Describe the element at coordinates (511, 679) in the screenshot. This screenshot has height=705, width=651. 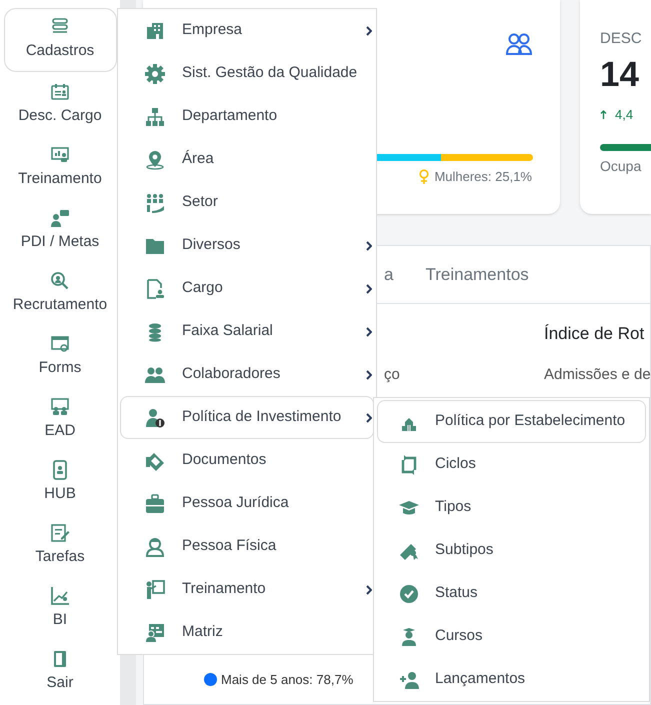
I see `submenu-item: Lançamentos` at that location.